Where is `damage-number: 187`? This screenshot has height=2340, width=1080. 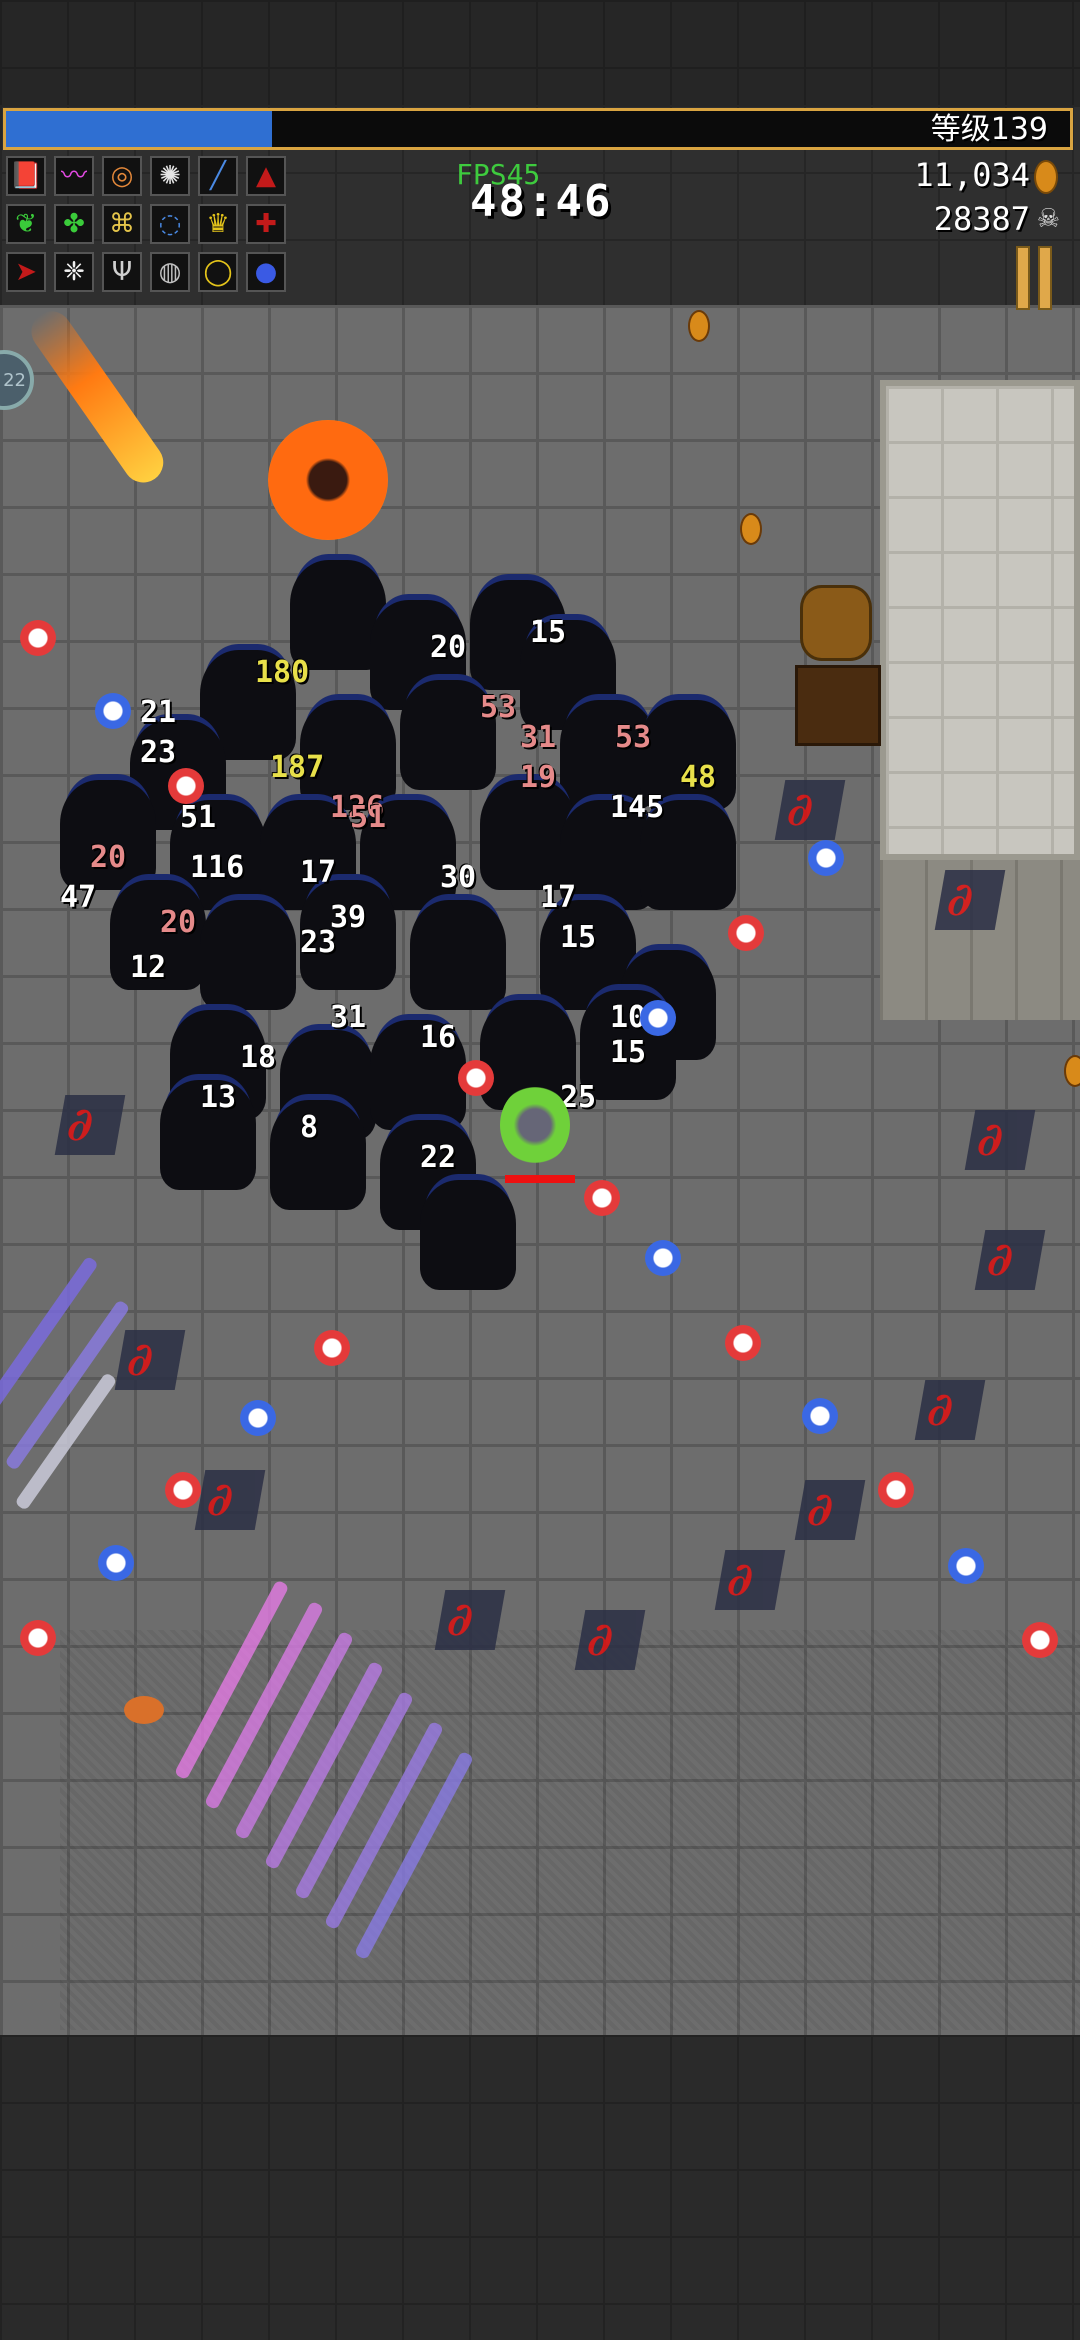
damage-number: 187 is located at coordinates (297, 767).